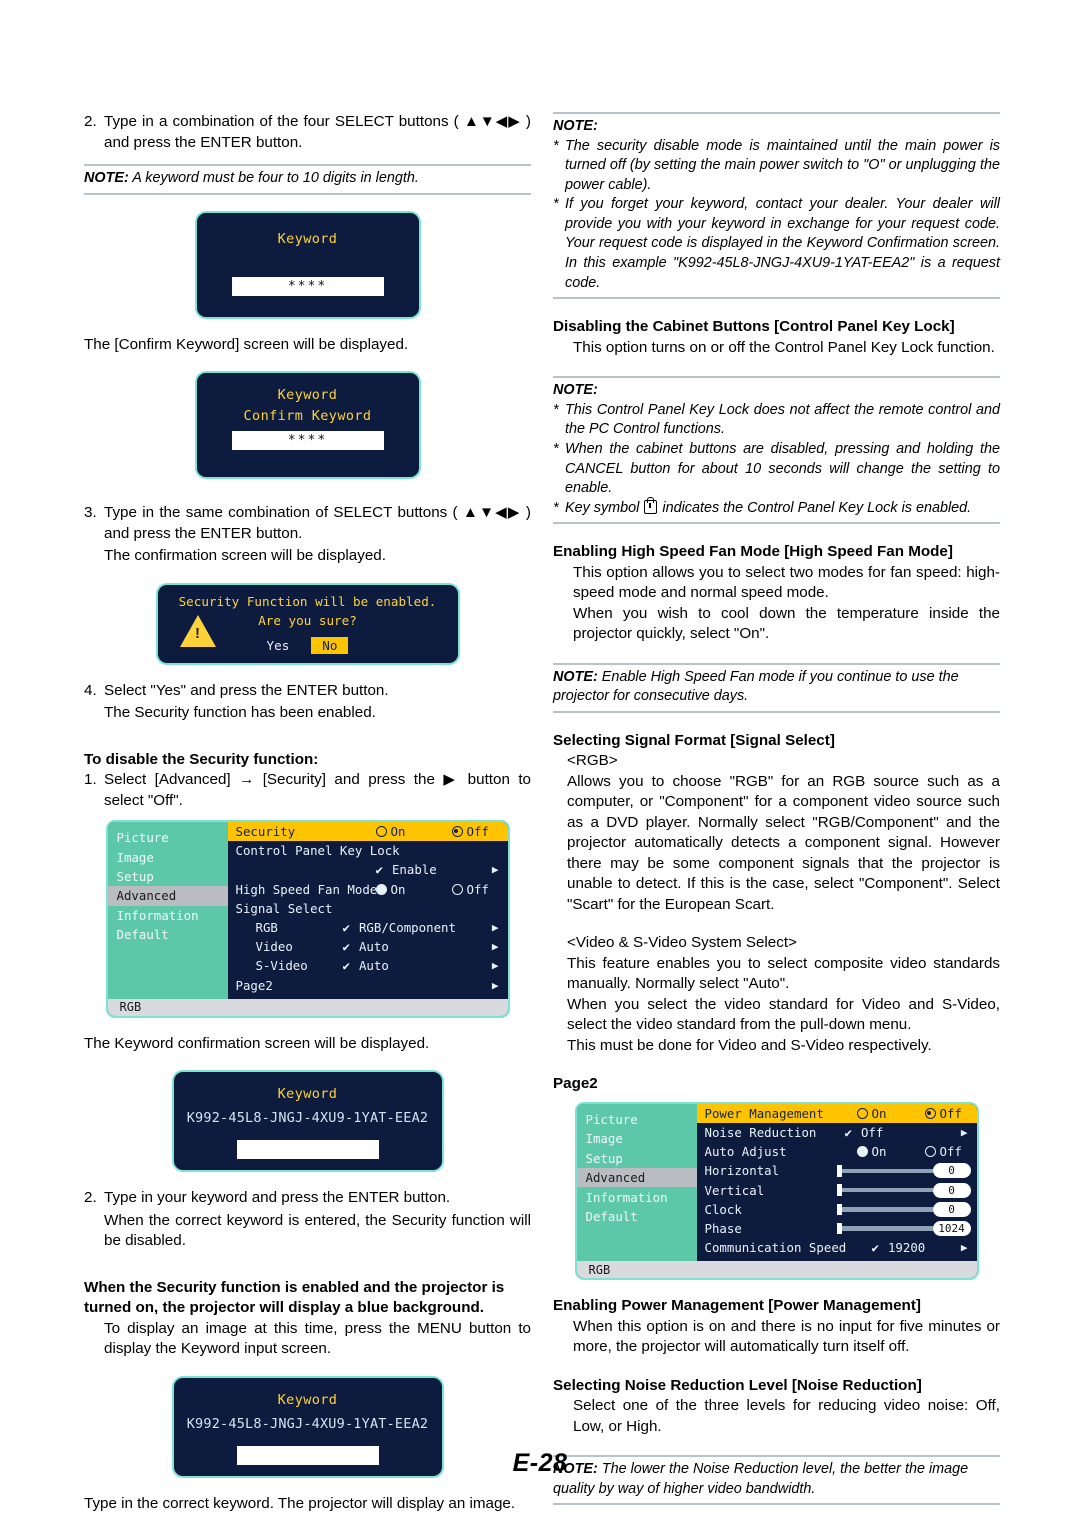 The image size is (1080, 1526). I want to click on osd-row-rgb: RGB ✔ RGB/Component ▶, so click(368, 927).